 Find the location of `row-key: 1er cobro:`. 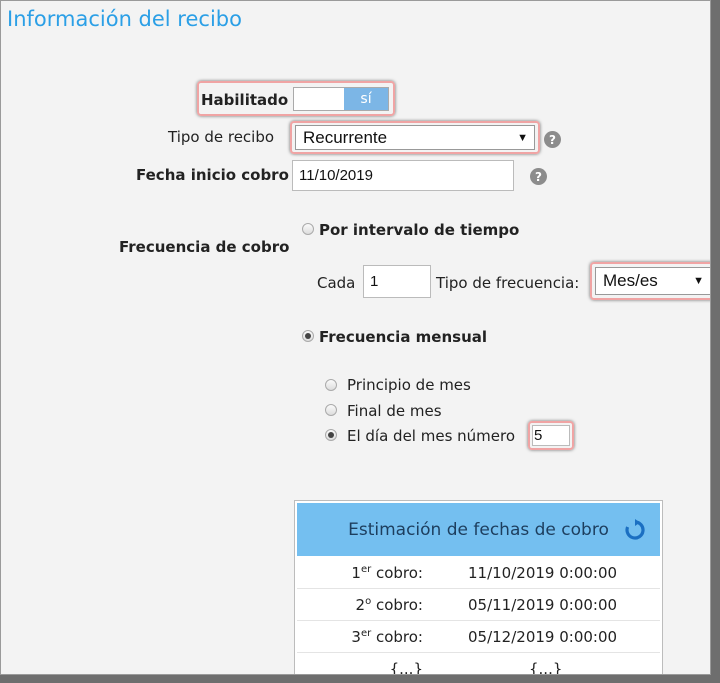

row-key: 1er cobro: is located at coordinates (387, 572).